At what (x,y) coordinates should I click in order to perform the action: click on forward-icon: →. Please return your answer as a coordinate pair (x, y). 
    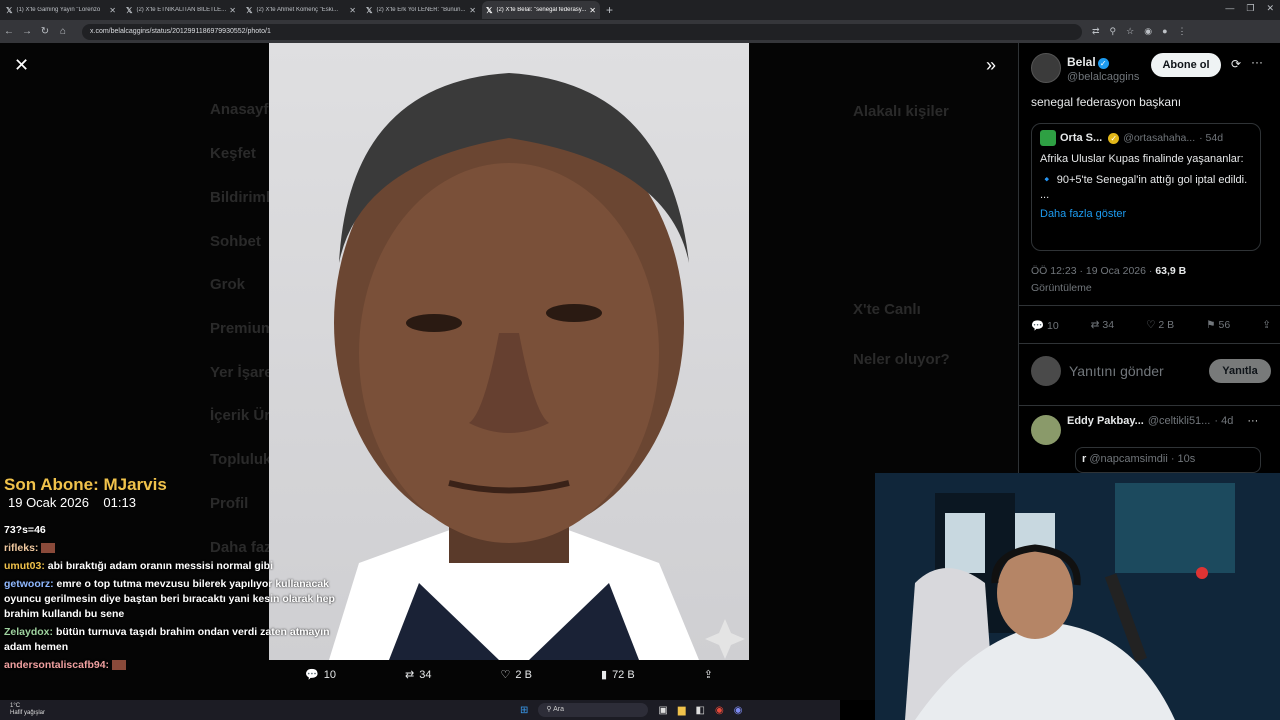
    Looking at the image, I should click on (27, 31).